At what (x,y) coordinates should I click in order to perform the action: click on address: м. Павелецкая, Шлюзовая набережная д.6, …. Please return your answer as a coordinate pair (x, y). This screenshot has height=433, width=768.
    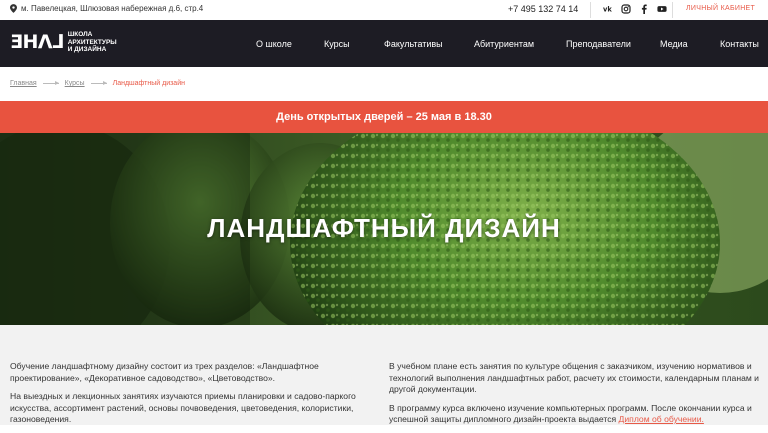
    Looking at the image, I should click on (106, 8).